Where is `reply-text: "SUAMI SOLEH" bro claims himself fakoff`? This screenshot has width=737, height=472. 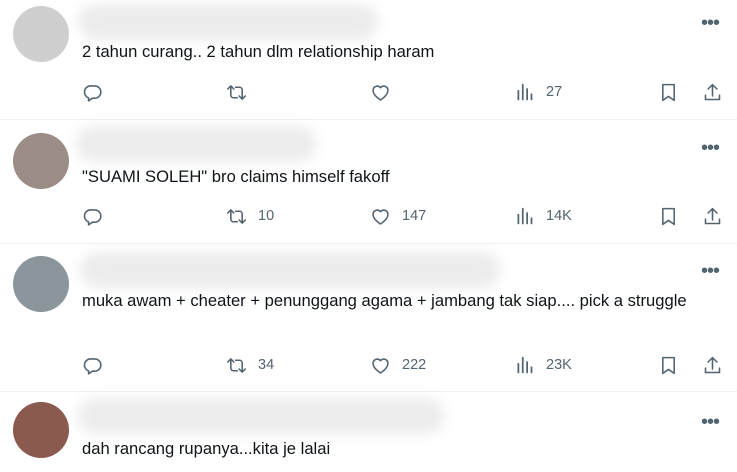
reply-text: "SUAMI SOLEH" bro claims himself fakoff is located at coordinates (236, 176).